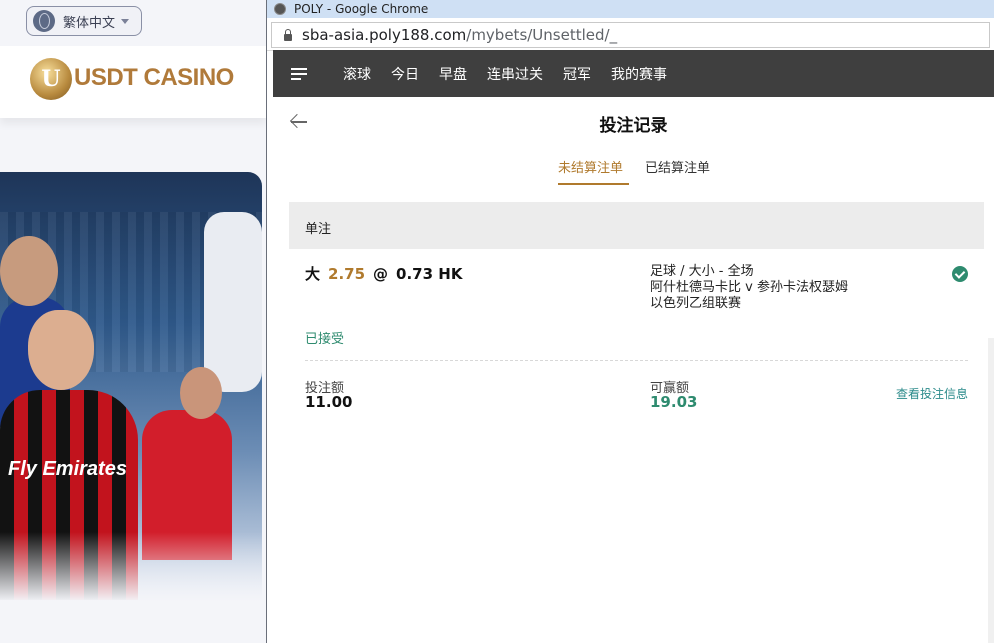 The height and width of the screenshot is (643, 994). I want to click on page-header: 投注记录, so click(633, 126).